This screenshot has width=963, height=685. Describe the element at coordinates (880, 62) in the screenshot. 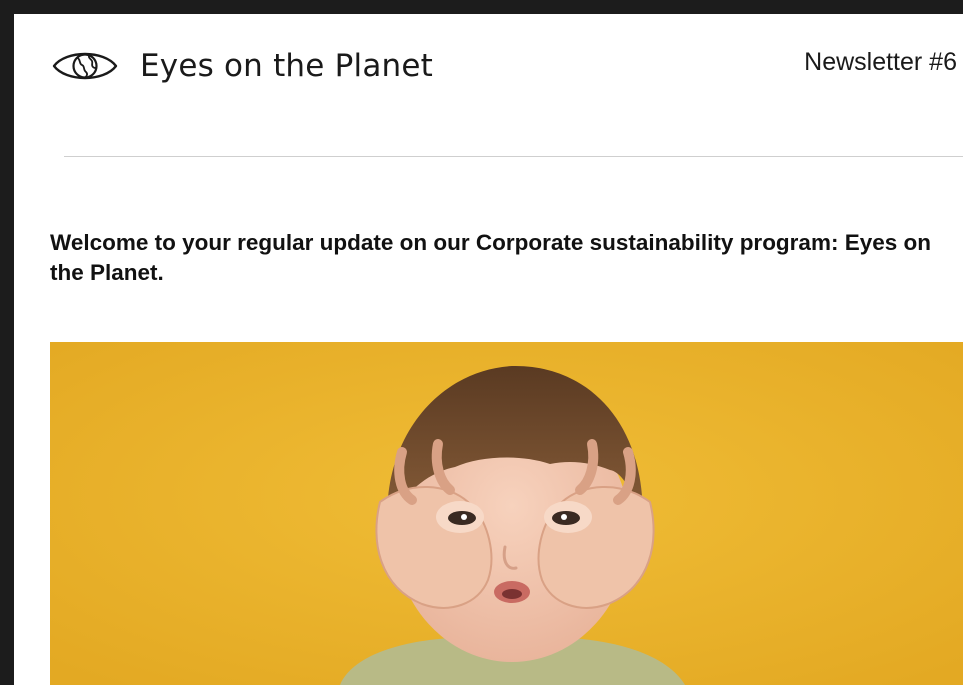

I see `newsletter-issue-label: Newsletter #6` at that location.